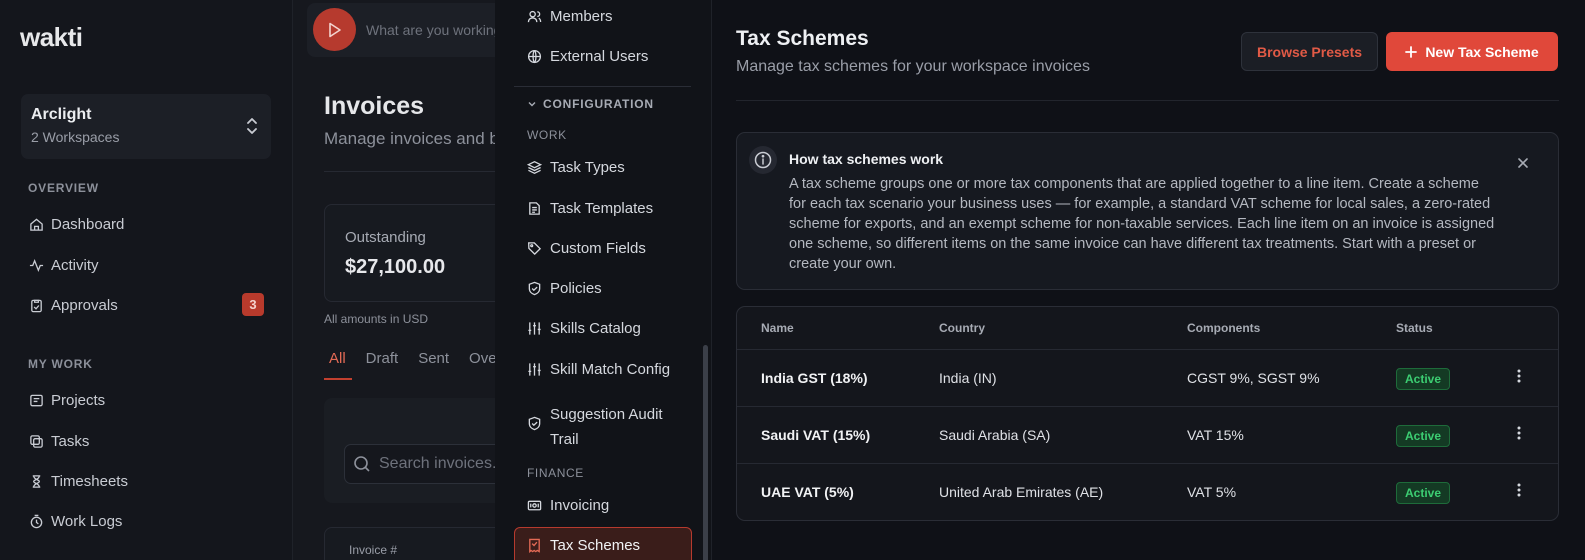 This screenshot has width=1585, height=560. Describe the element at coordinates (374, 106) in the screenshot. I see `page-title: Invoices` at that location.